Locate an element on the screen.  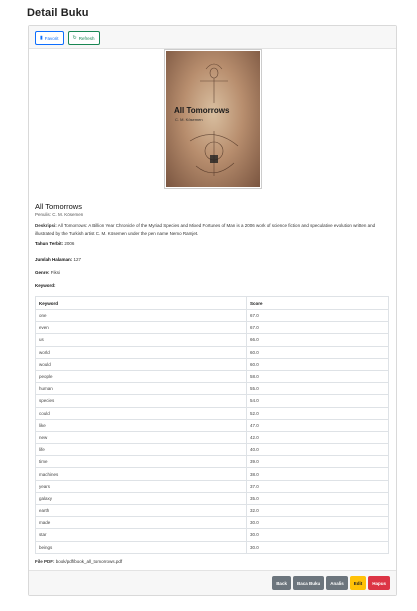
table-header-row: Keyword Score is located at coordinates (212, 303).